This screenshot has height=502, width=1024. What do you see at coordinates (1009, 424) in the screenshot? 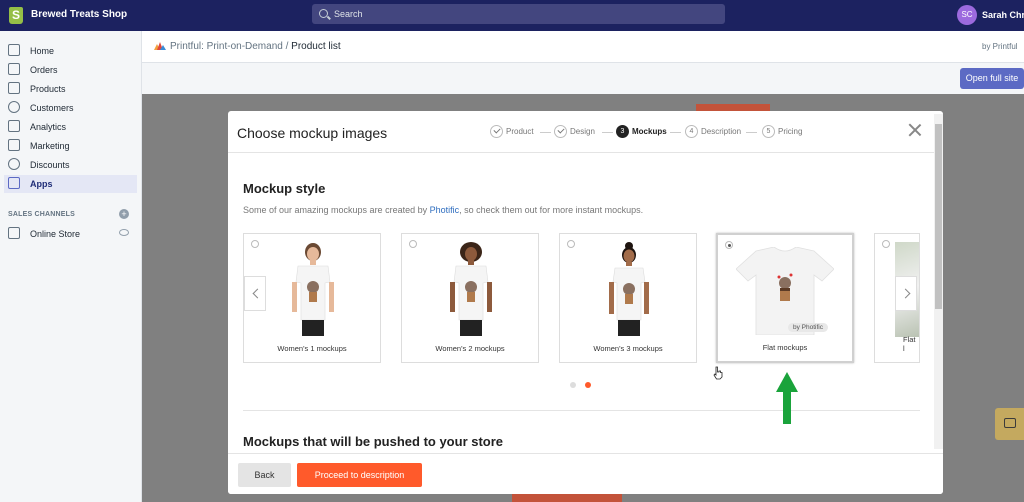
I see `chat-icon` at bounding box center [1009, 424].